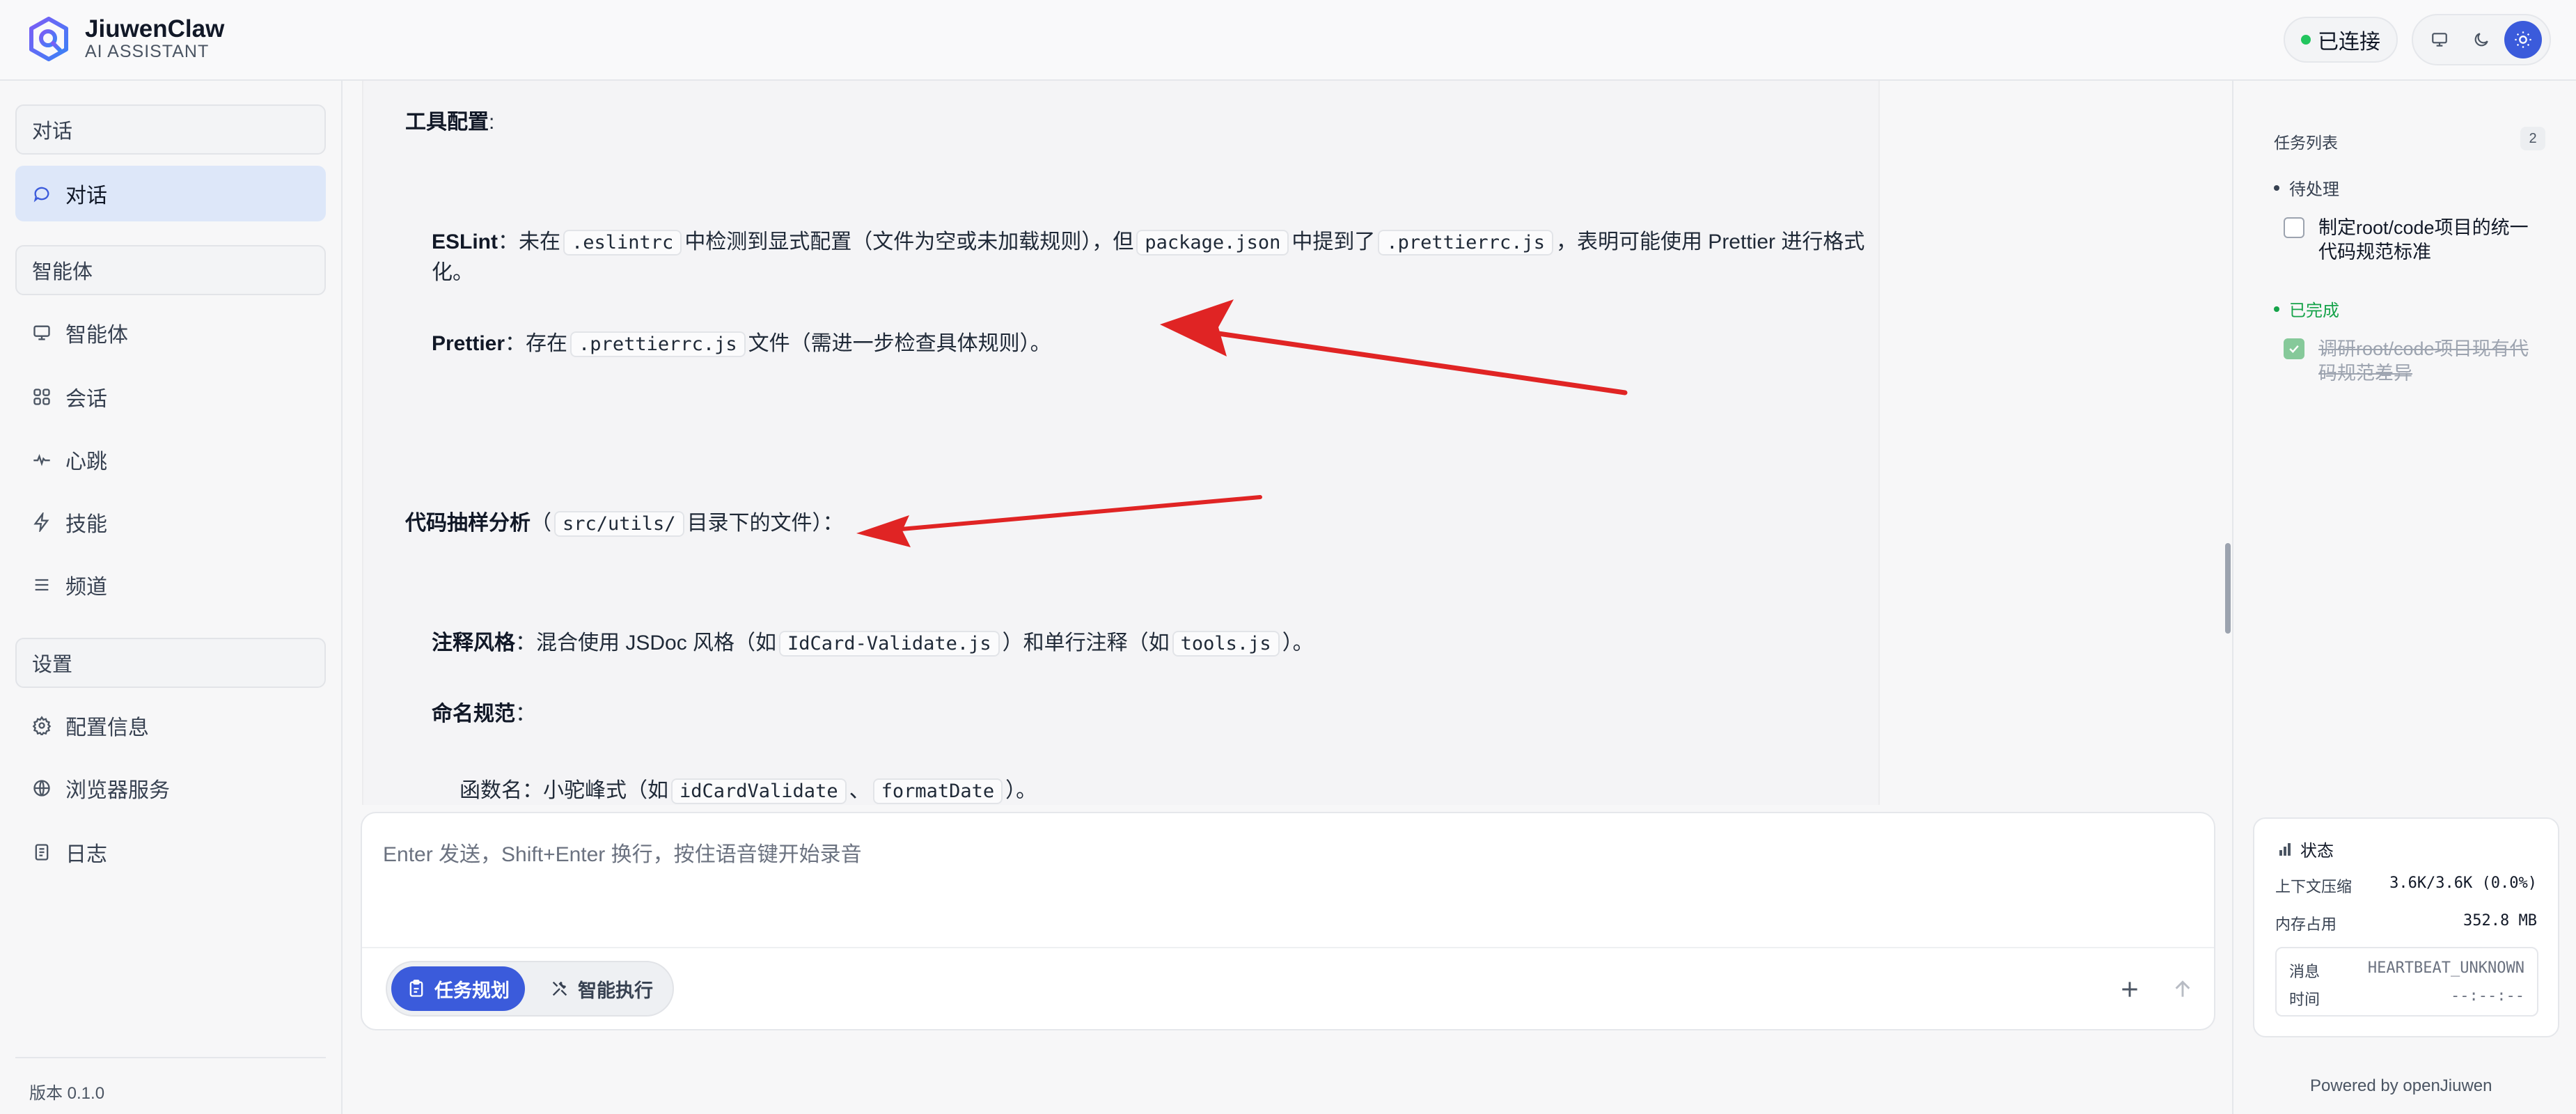 This screenshot has width=2576, height=1114. What do you see at coordinates (86, 399) in the screenshot?
I see `sidebar-item-label: 会话` at bounding box center [86, 399].